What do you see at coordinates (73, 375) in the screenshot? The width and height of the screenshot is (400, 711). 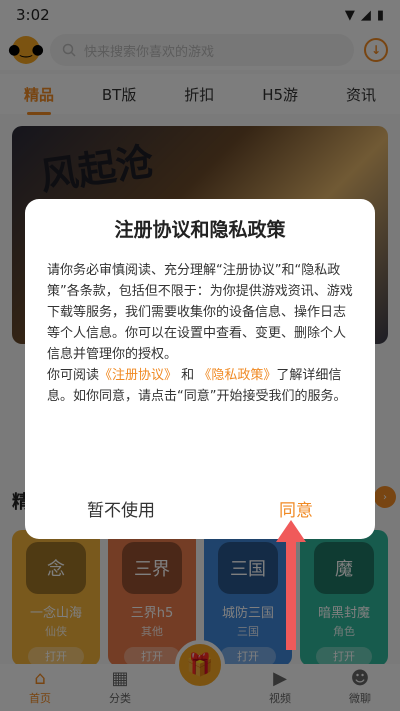 I see `dialog-p2-prefix: 你可阅读` at bounding box center [73, 375].